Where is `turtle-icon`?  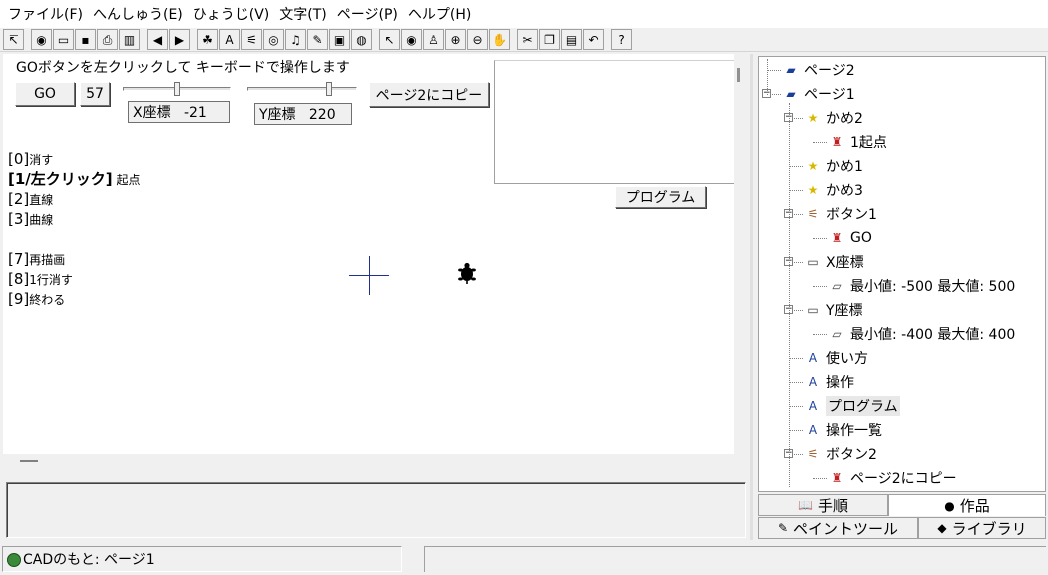 turtle-icon is located at coordinates (467, 273).